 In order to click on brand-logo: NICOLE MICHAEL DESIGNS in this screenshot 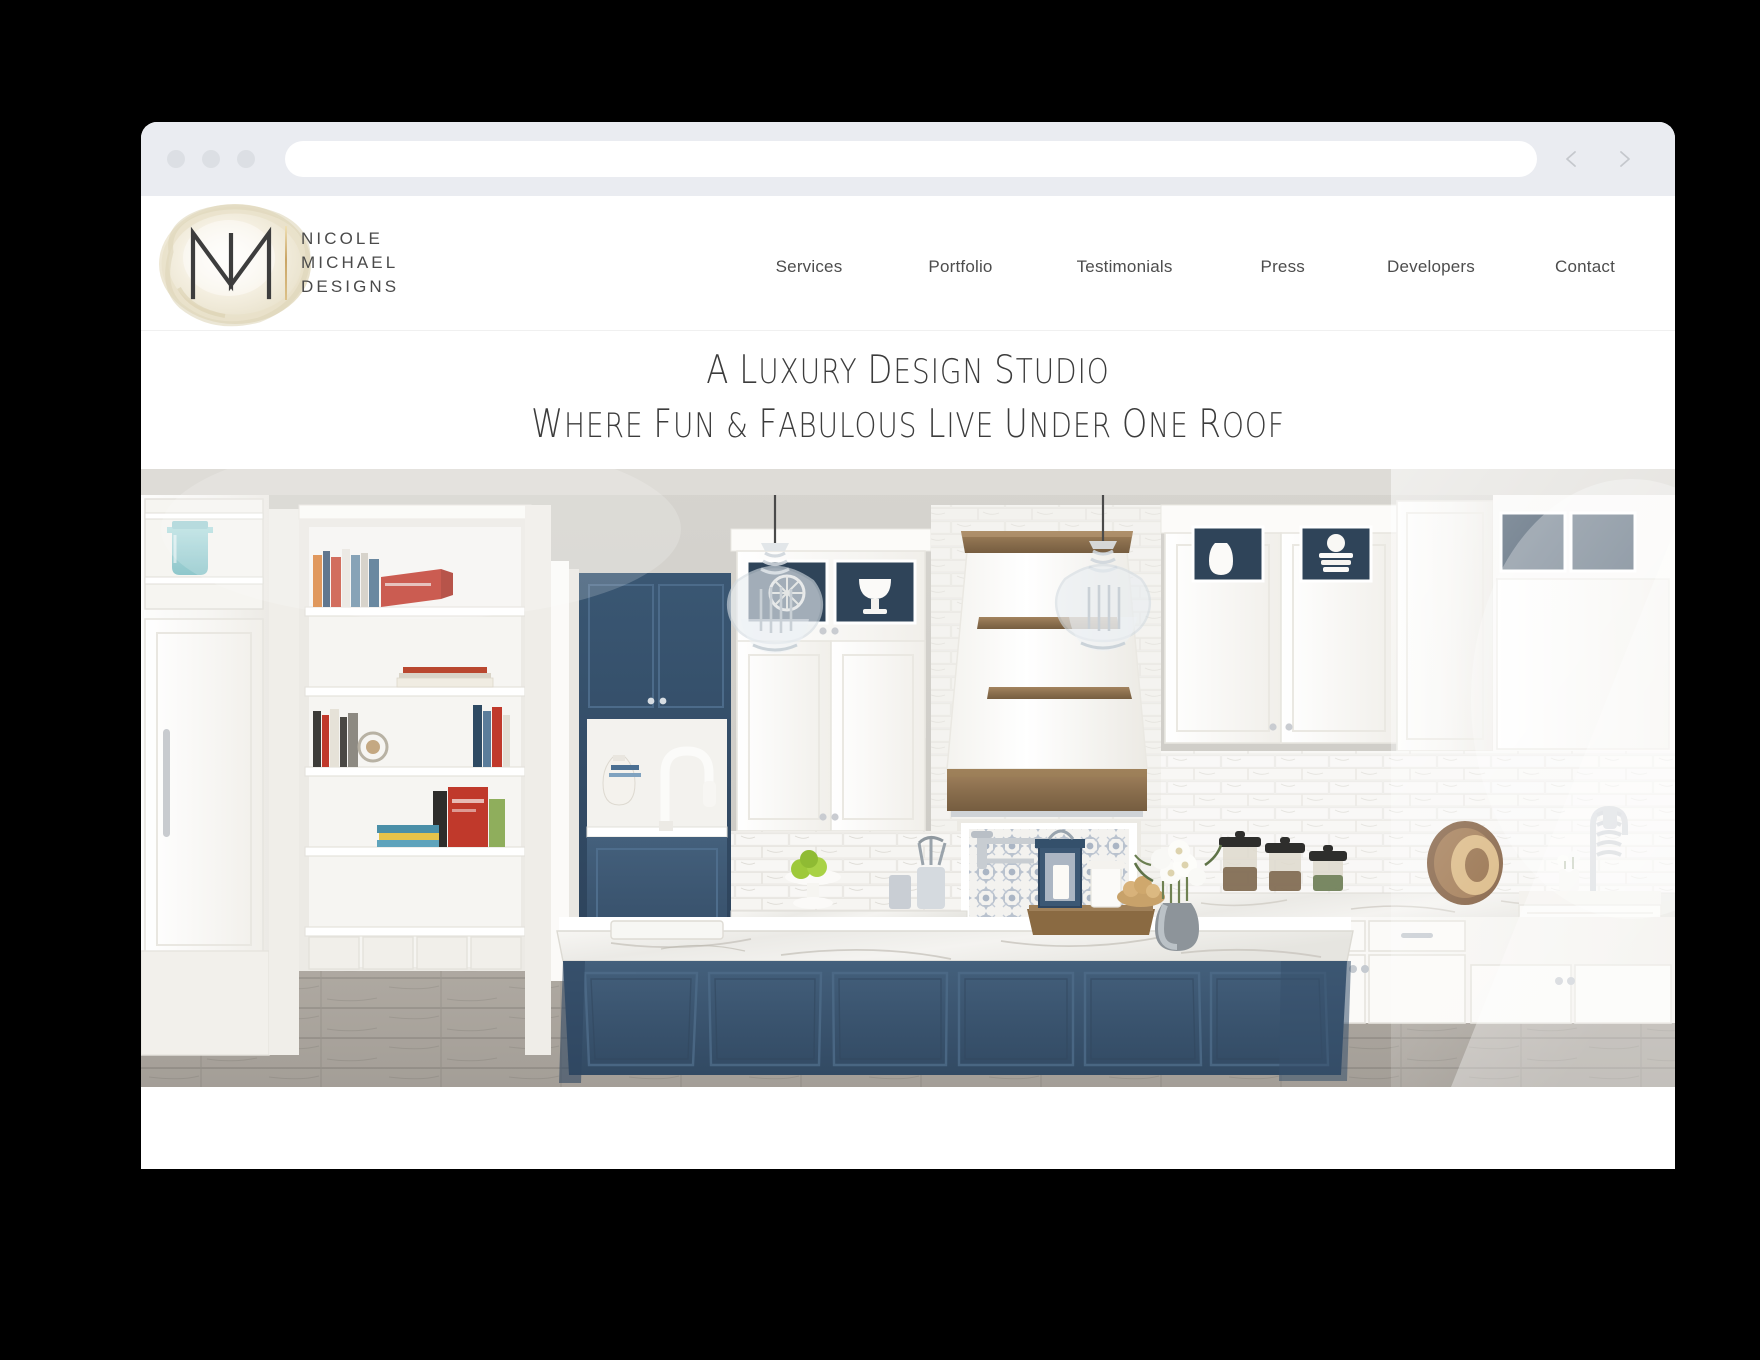, I will do `click(281, 263)`.